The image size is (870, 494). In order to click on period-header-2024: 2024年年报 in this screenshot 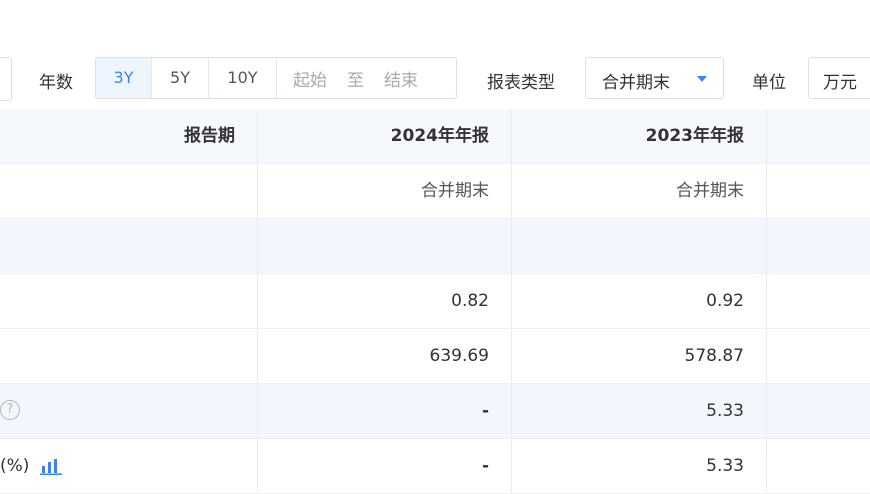, I will do `click(385, 136)`.